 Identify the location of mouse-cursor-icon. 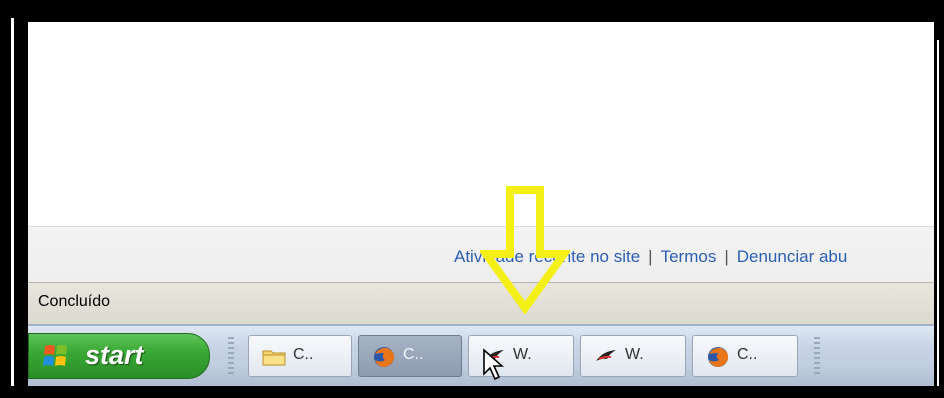
(493, 364).